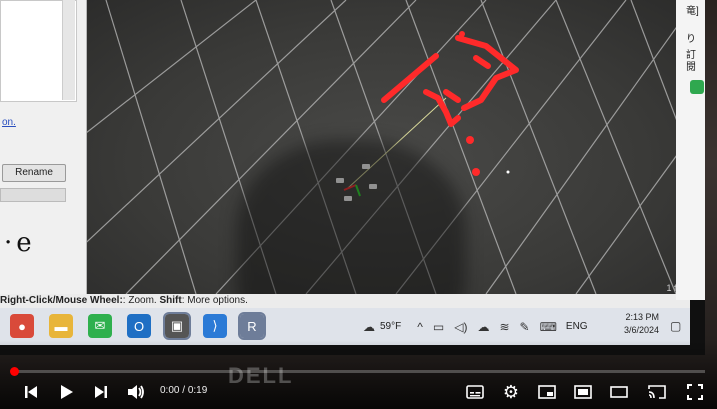 The height and width of the screenshot is (409, 717). I want to click on pen-icon: ✎, so click(525, 327).